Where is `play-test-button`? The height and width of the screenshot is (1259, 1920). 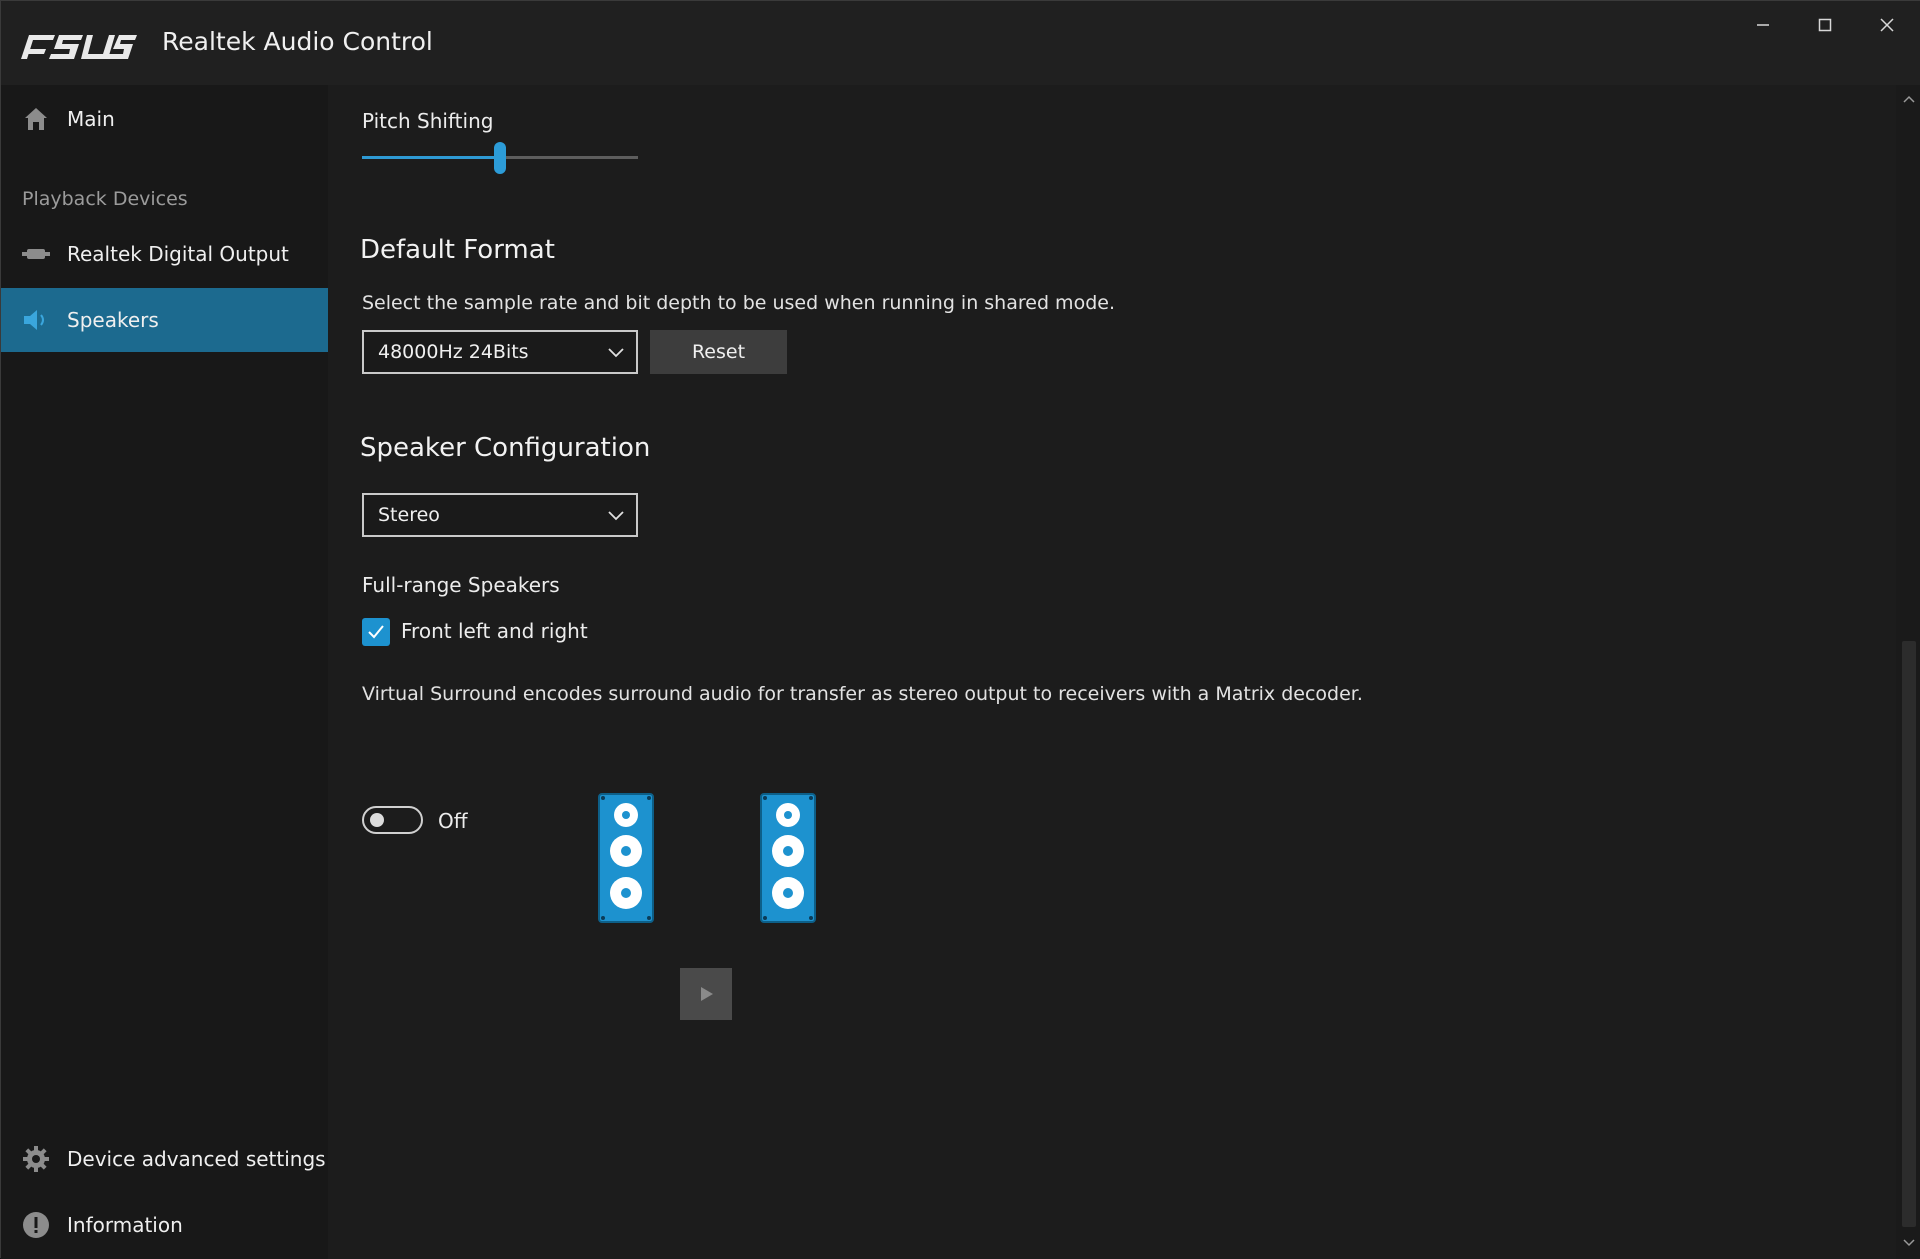 play-test-button is located at coordinates (706, 994).